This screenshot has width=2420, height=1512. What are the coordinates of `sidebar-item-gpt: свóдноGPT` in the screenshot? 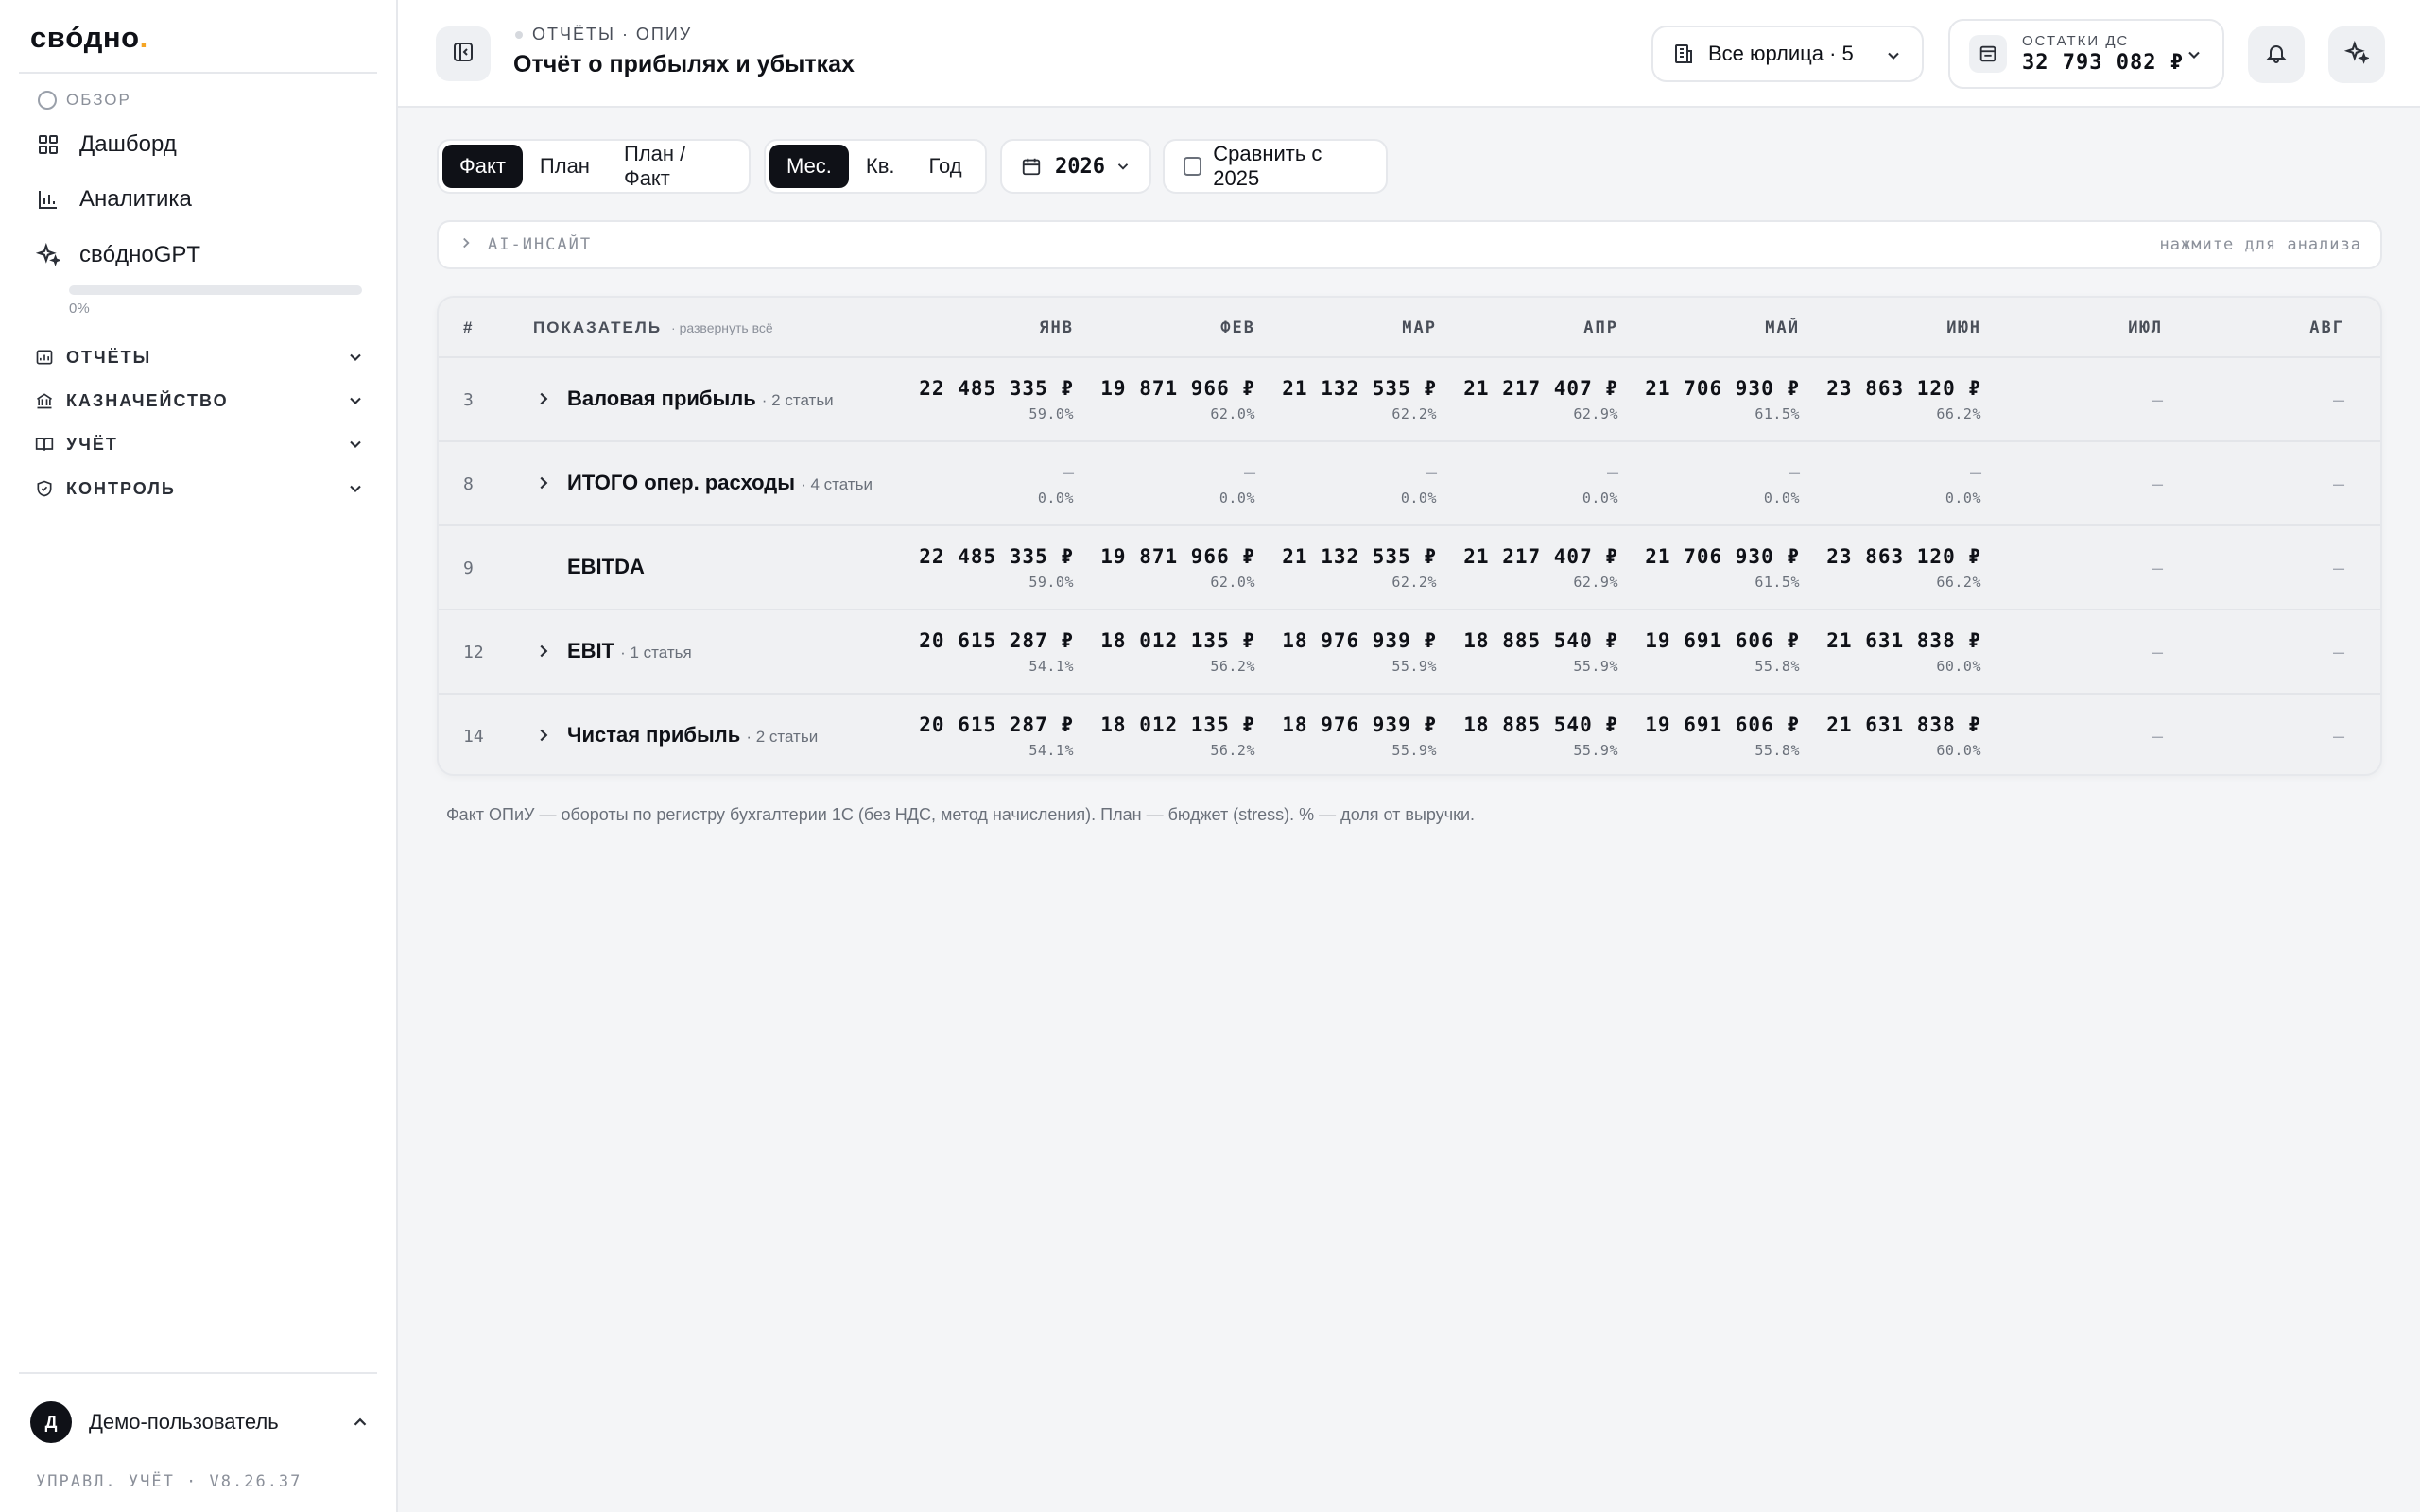 It's located at (204, 255).